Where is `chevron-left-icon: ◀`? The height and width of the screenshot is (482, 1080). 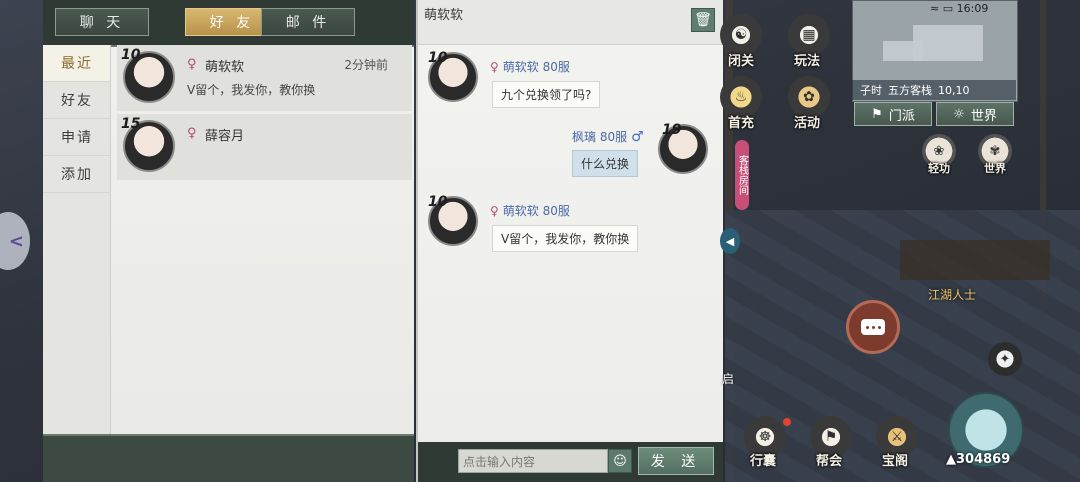
chevron-left-icon: ◀ is located at coordinates (730, 241).